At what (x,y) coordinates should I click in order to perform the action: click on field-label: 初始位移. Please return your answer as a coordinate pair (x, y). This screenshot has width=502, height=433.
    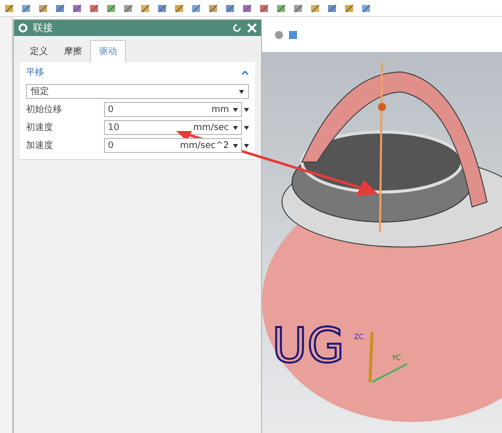
    Looking at the image, I should click on (44, 110).